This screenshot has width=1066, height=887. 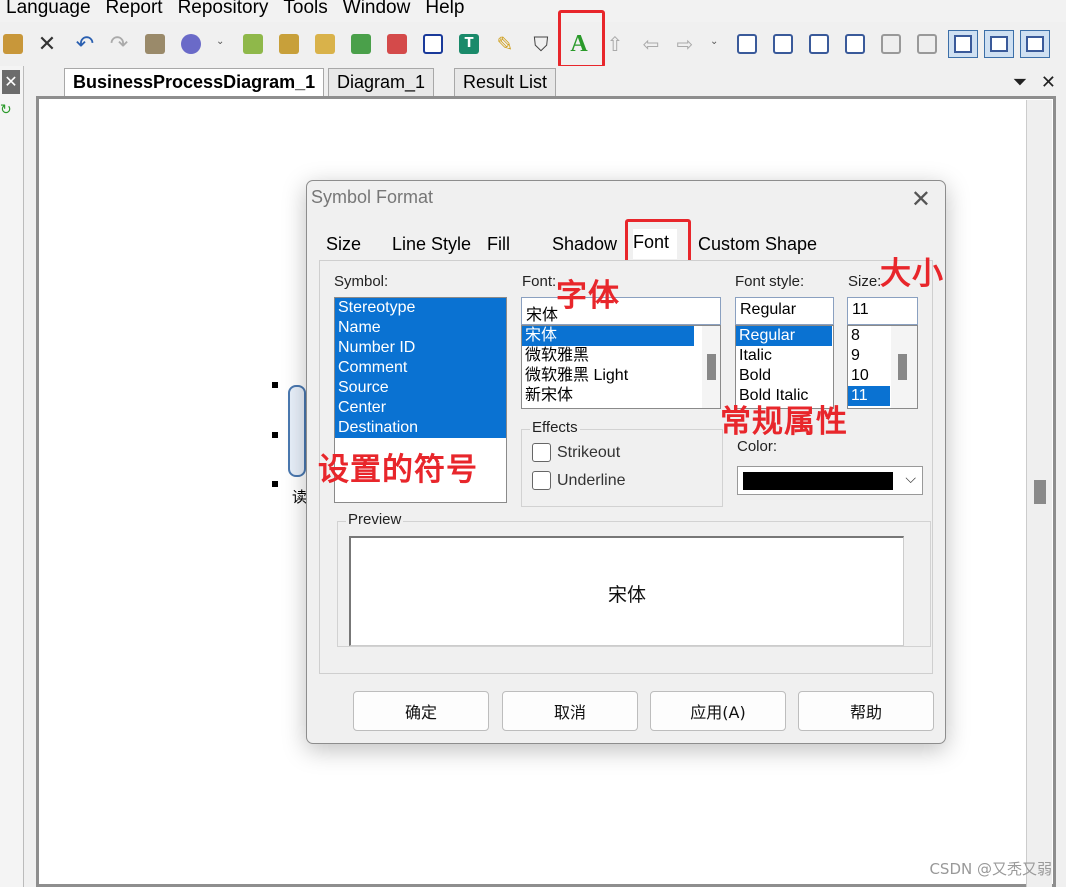 What do you see at coordinates (446, 8) in the screenshot?
I see `menu-help: Help` at bounding box center [446, 8].